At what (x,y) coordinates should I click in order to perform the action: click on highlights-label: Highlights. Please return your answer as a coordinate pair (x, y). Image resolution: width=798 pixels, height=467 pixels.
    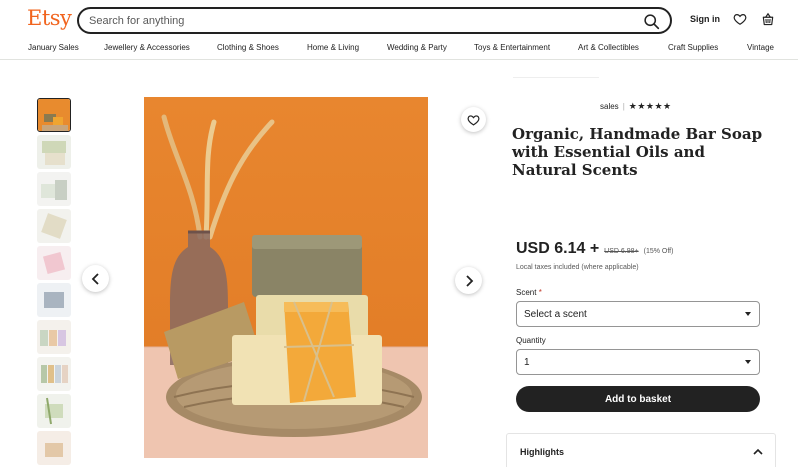
    Looking at the image, I should click on (542, 452).